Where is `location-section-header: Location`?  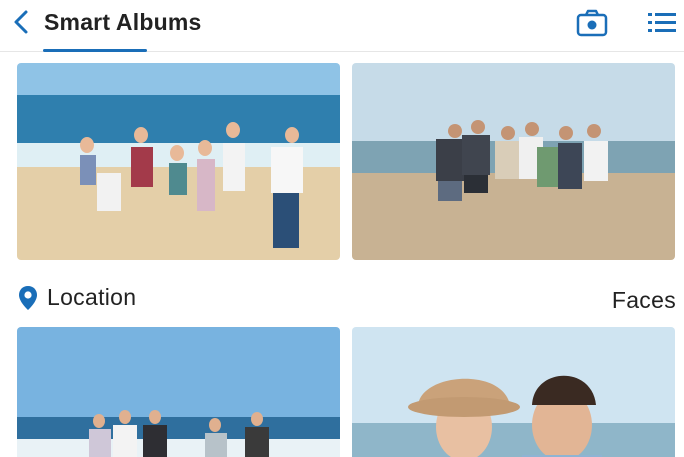
location-section-header: Location is located at coordinates (77, 297).